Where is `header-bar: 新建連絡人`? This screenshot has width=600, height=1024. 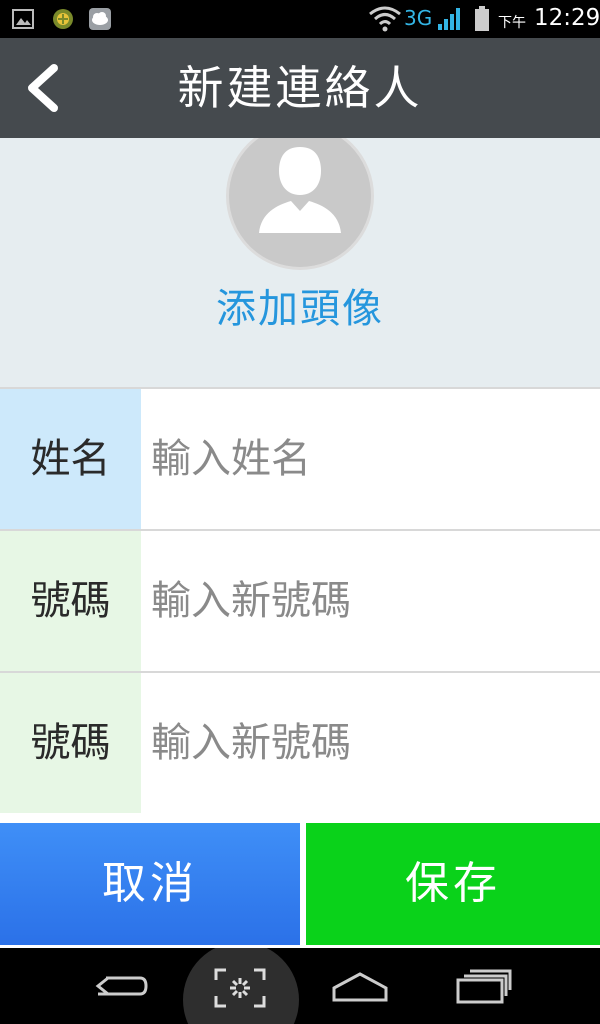 header-bar: 新建連絡人 is located at coordinates (300, 88).